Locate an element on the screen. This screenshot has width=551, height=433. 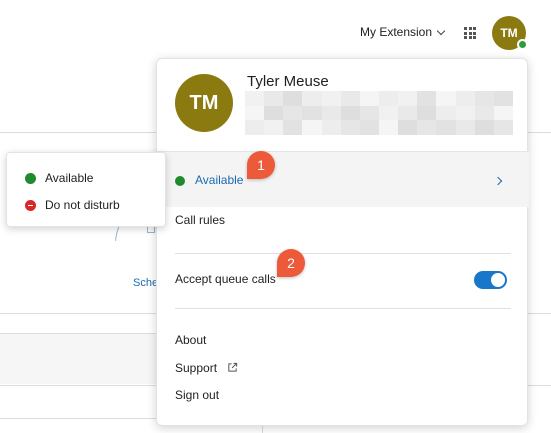
redacted-user-details is located at coordinates (379, 113).